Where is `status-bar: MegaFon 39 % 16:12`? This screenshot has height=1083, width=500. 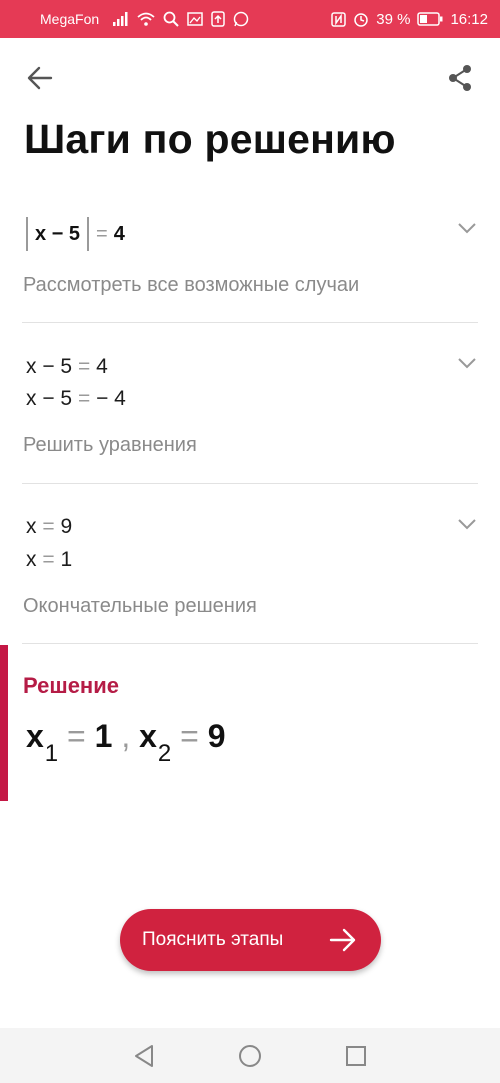 status-bar: MegaFon 39 % 16:12 is located at coordinates (250, 19).